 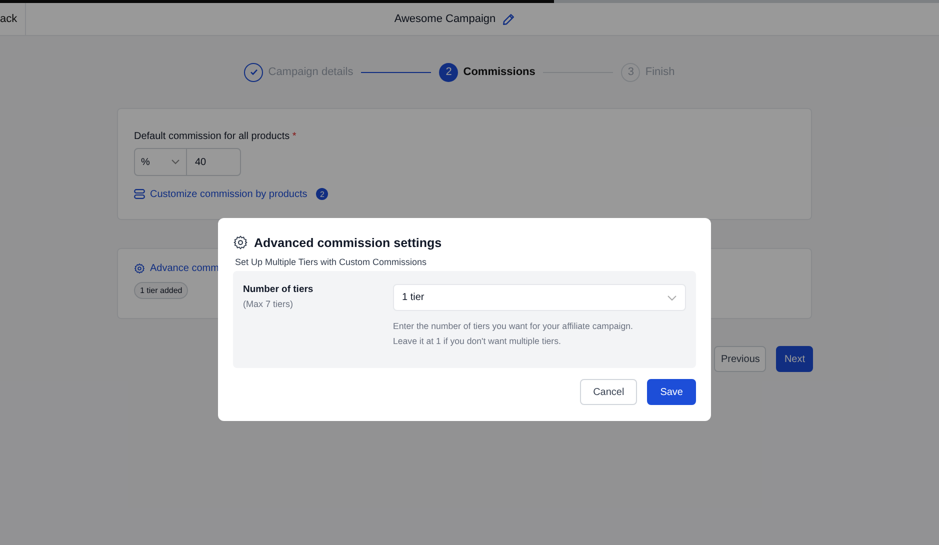 What do you see at coordinates (139, 194) in the screenshot?
I see `sliders-icon` at bounding box center [139, 194].